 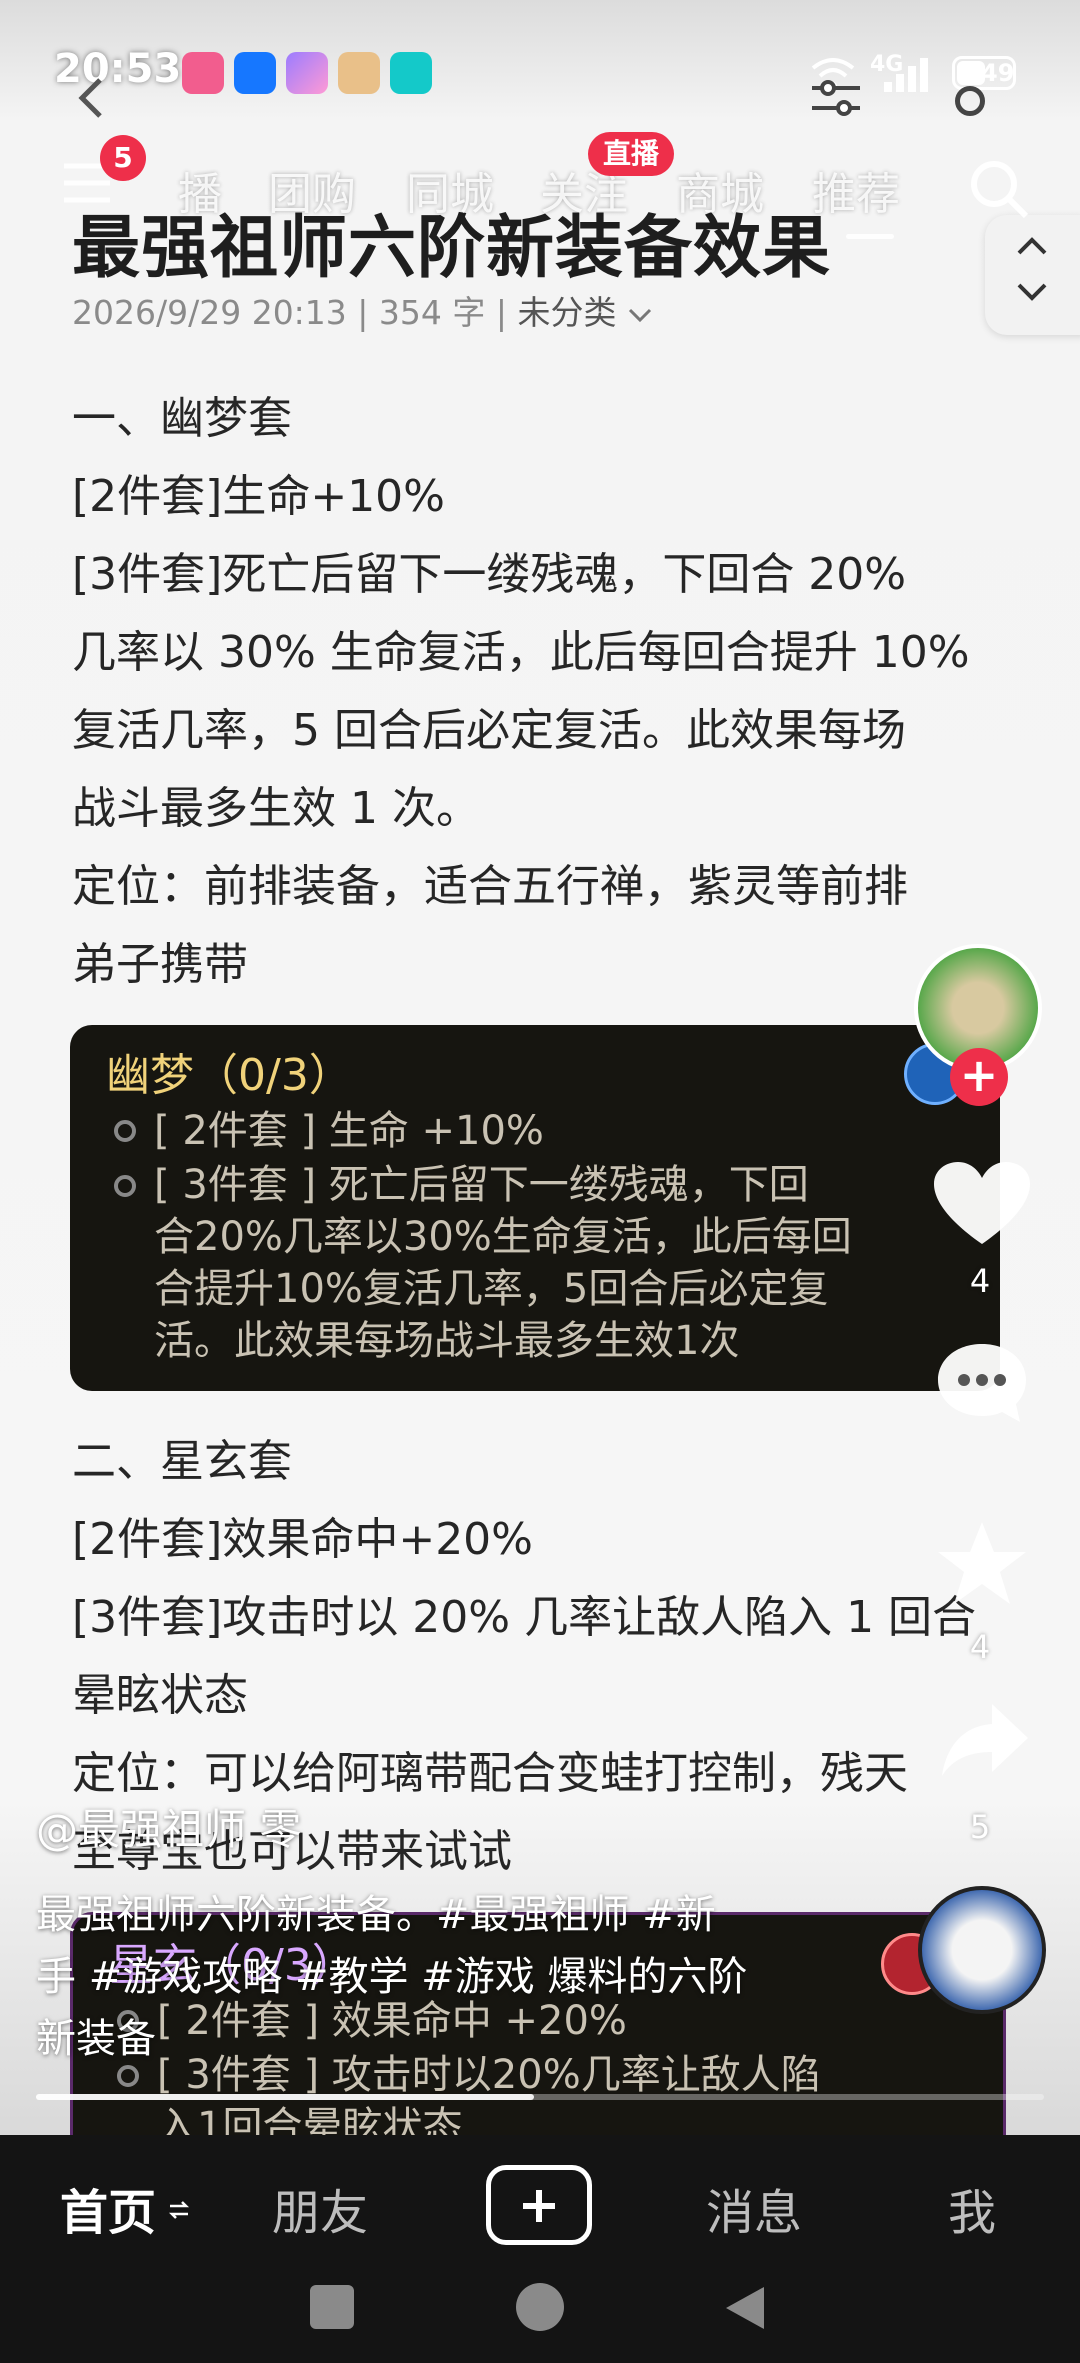 I want to click on video-progress-fill, so click(x=285, y=2097).